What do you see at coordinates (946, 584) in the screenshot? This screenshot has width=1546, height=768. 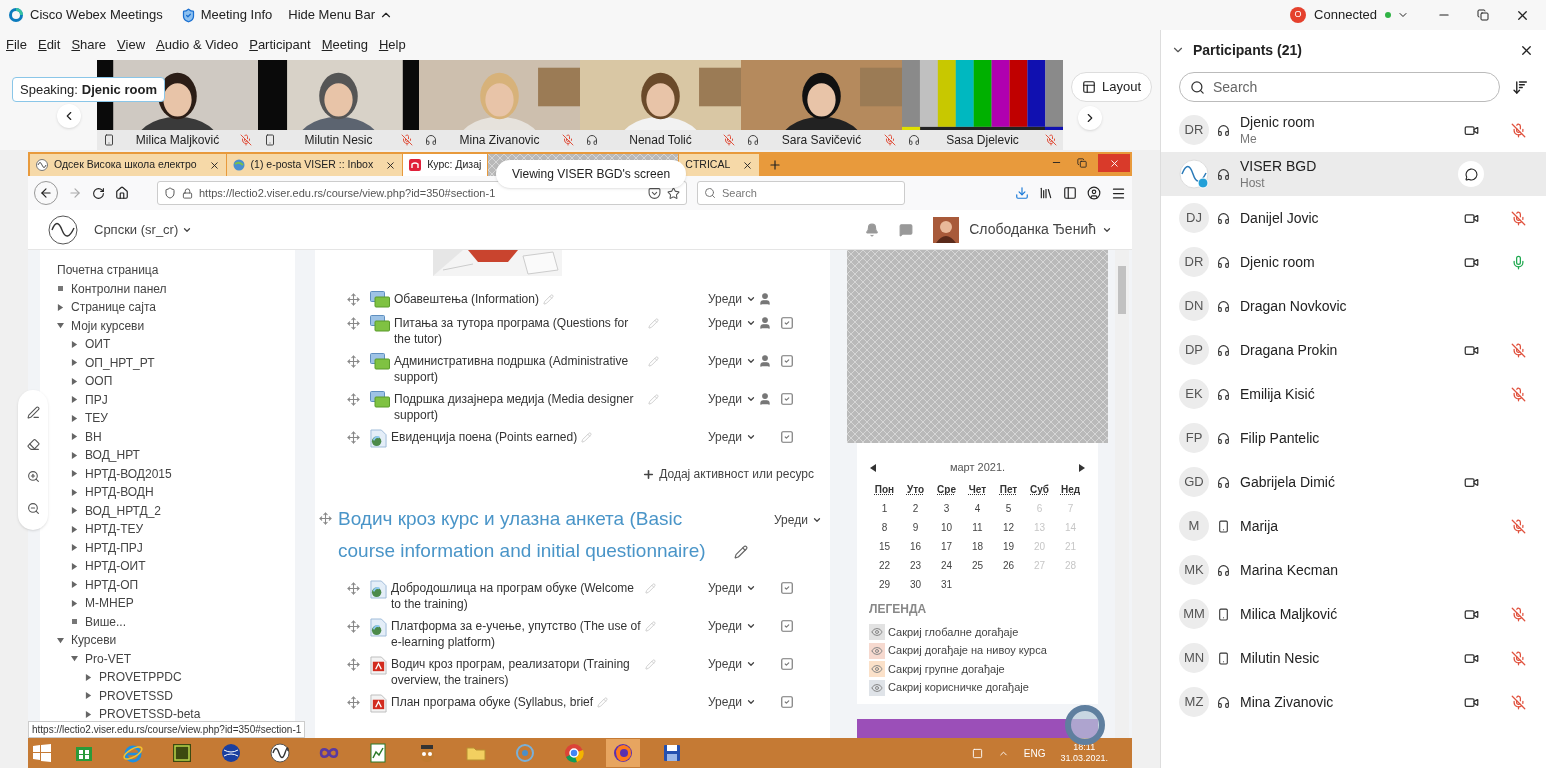 I see `calendar-day: 31` at bounding box center [946, 584].